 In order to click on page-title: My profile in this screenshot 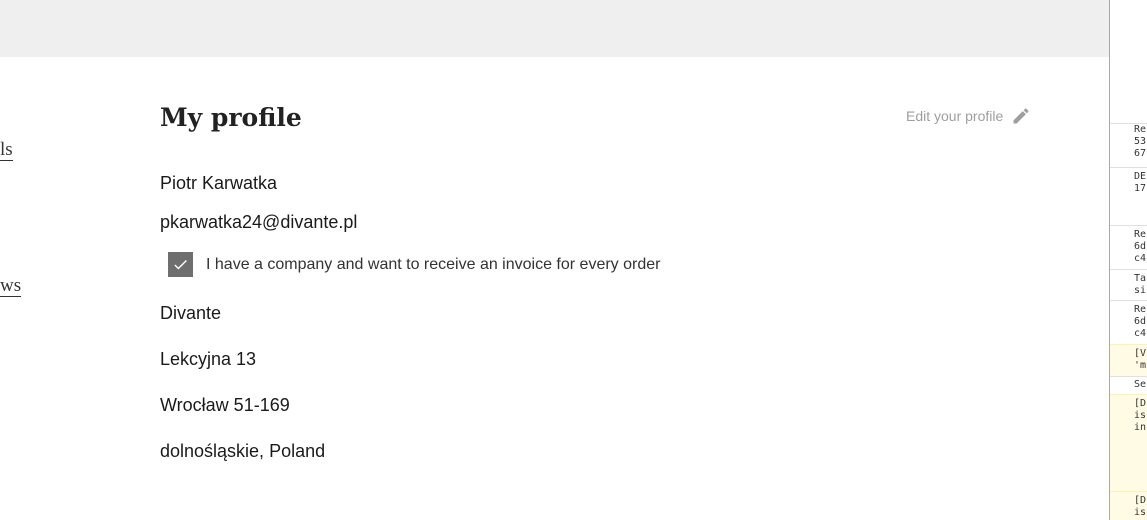, I will do `click(231, 117)`.